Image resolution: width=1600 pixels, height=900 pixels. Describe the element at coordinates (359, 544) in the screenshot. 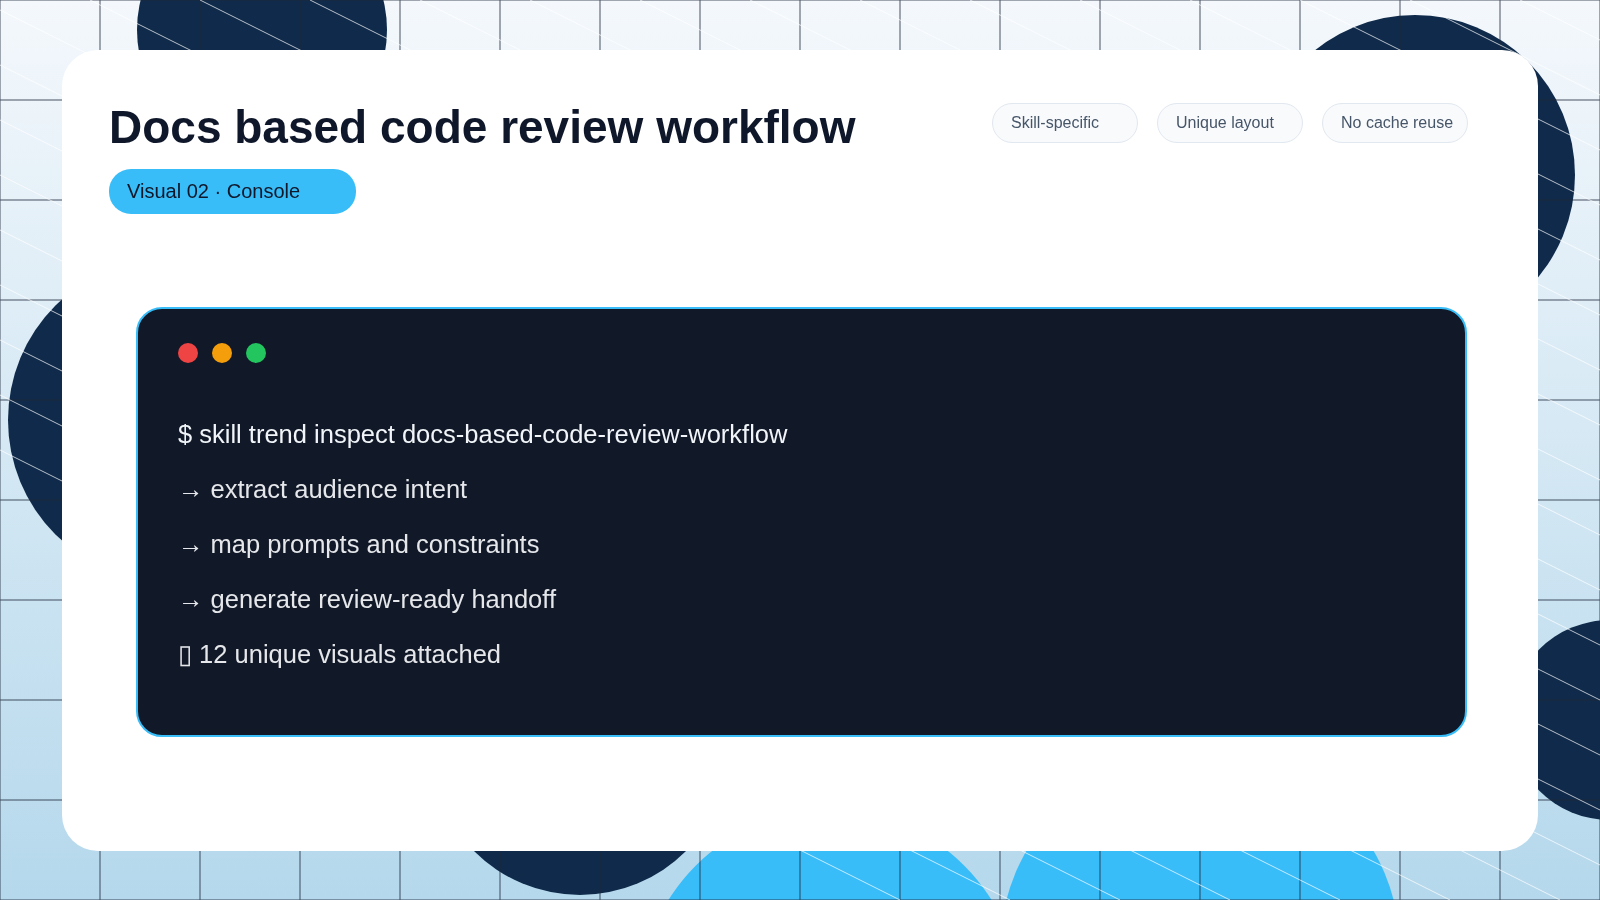

I see `step-line: → map prompts and constraints` at that location.